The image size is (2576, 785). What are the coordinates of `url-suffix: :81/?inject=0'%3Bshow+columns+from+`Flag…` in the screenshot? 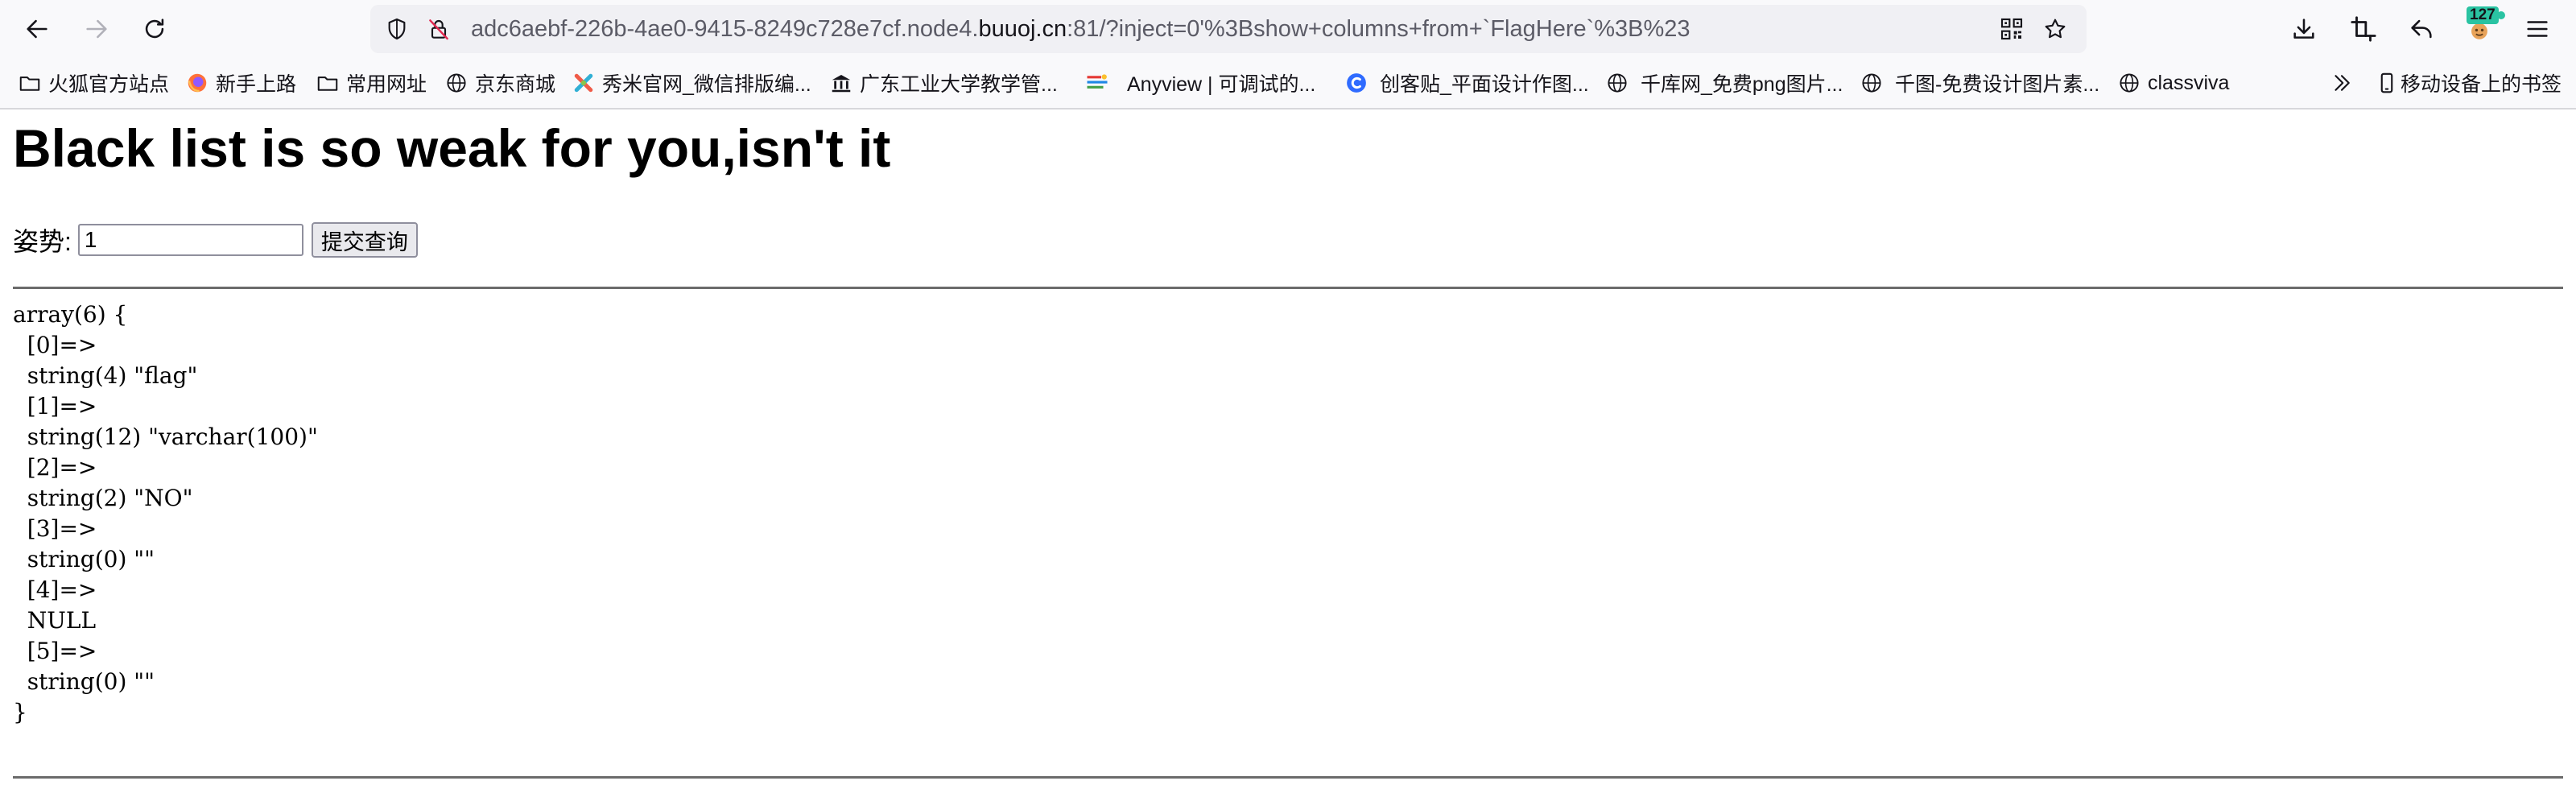 It's located at (1378, 29).